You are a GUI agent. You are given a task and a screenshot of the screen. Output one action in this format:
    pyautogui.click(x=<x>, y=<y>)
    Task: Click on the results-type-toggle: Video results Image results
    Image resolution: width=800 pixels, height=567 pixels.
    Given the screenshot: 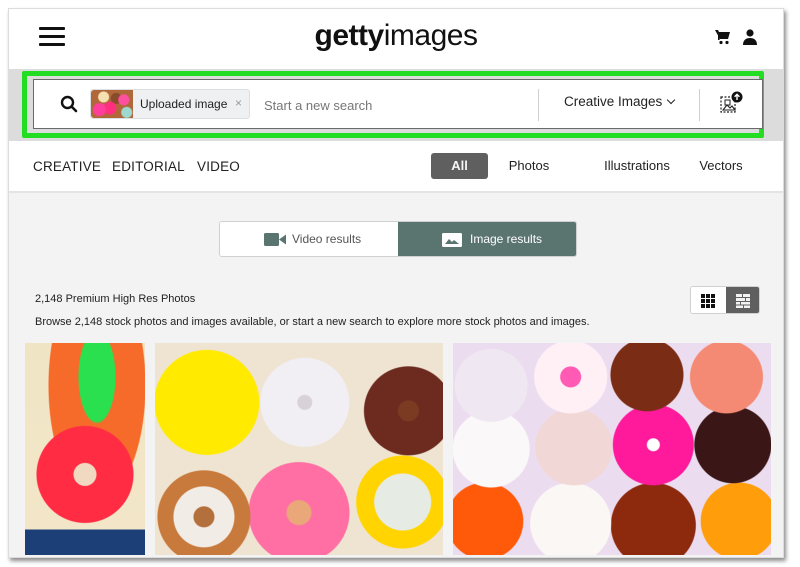 What is the action you would take?
    pyautogui.click(x=398, y=239)
    